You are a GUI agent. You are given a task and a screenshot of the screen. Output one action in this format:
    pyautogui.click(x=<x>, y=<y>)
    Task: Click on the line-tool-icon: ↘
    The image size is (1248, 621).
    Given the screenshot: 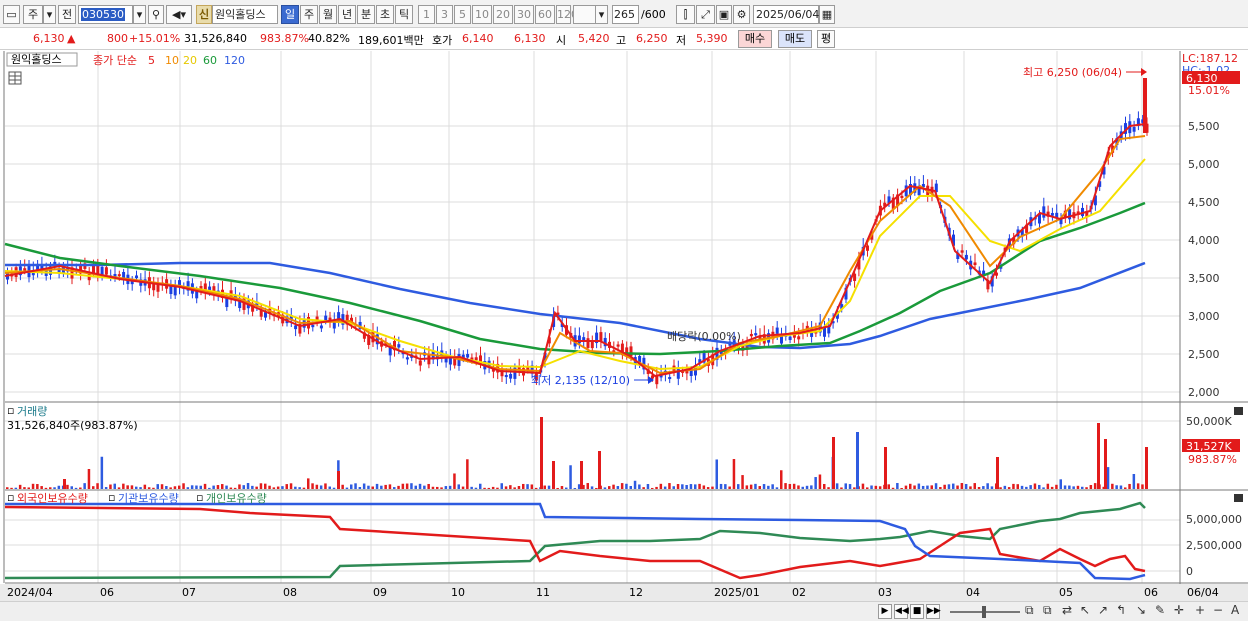 What is the action you would take?
    pyautogui.click(x=1141, y=610)
    